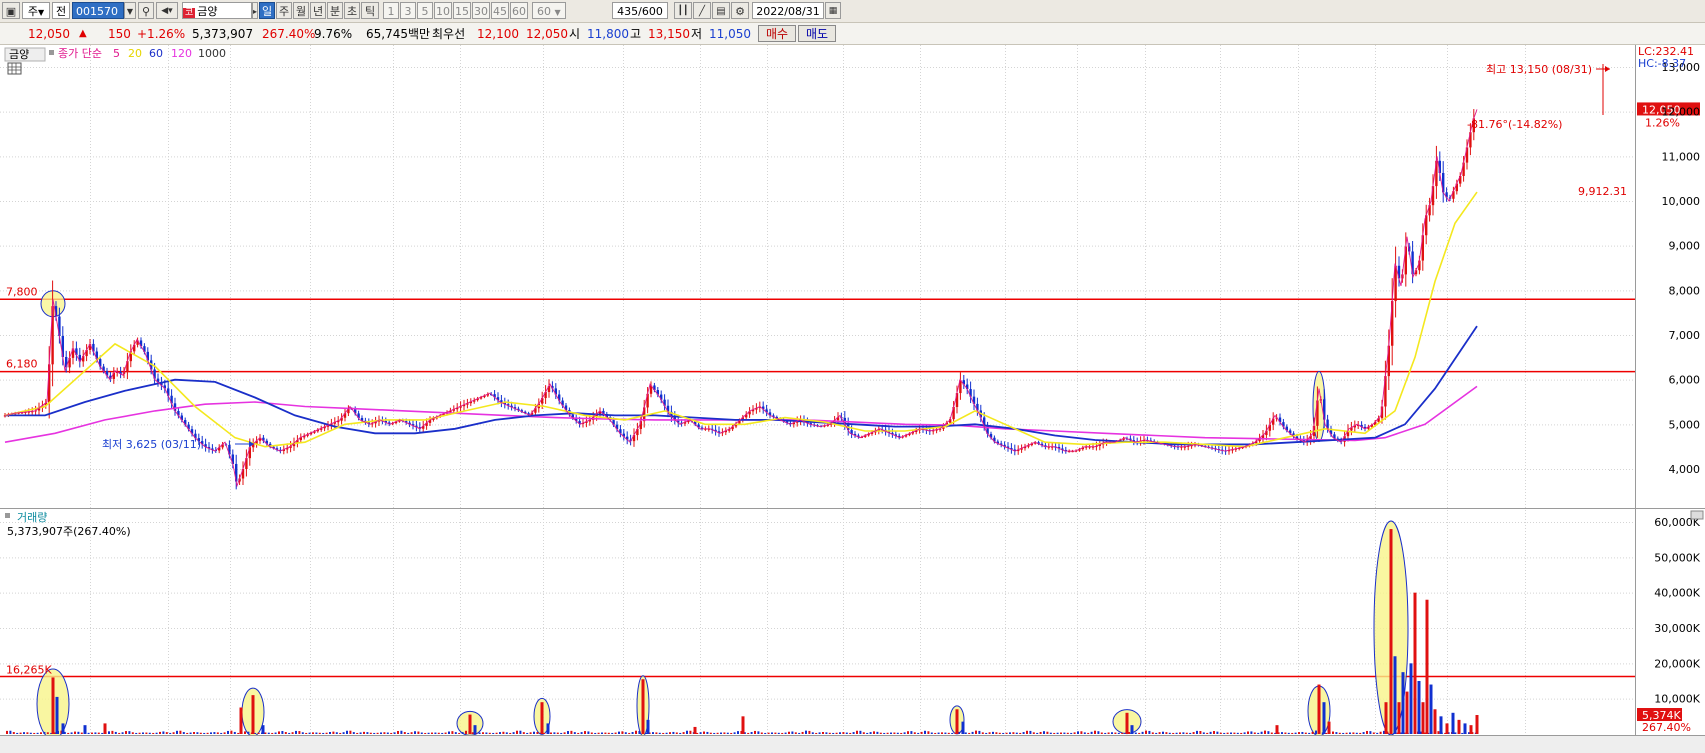 This screenshot has height=753, width=1705. Describe the element at coordinates (702, 10) in the screenshot. I see `draw-line-icon: ╱` at that location.